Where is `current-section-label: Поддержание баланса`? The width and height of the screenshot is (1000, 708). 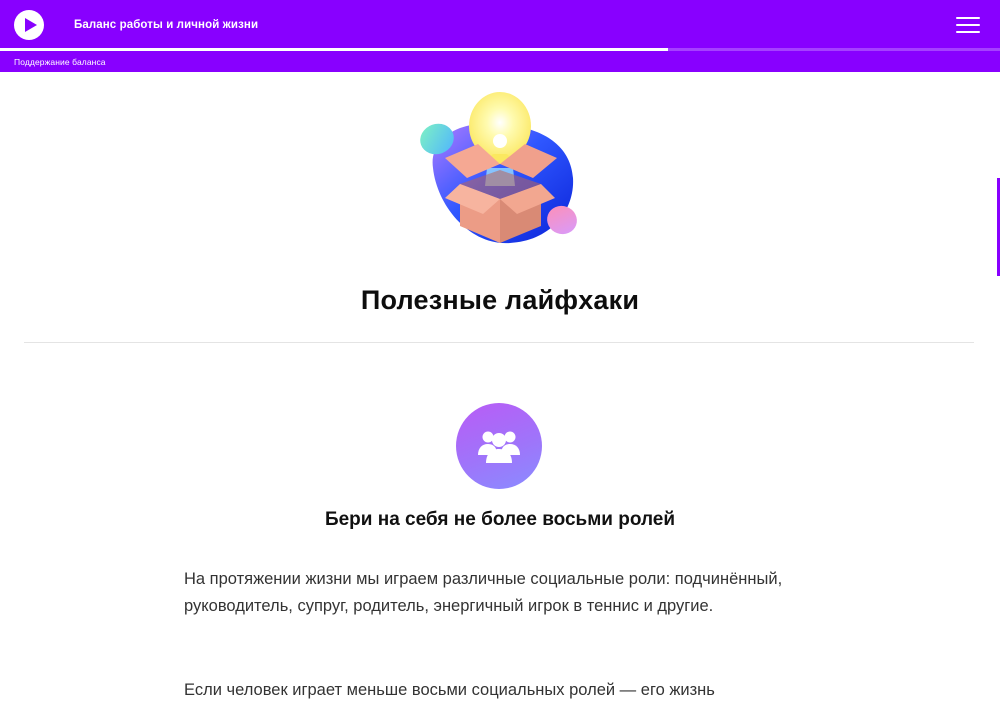
current-section-label: Поддержание баланса is located at coordinates (60, 62).